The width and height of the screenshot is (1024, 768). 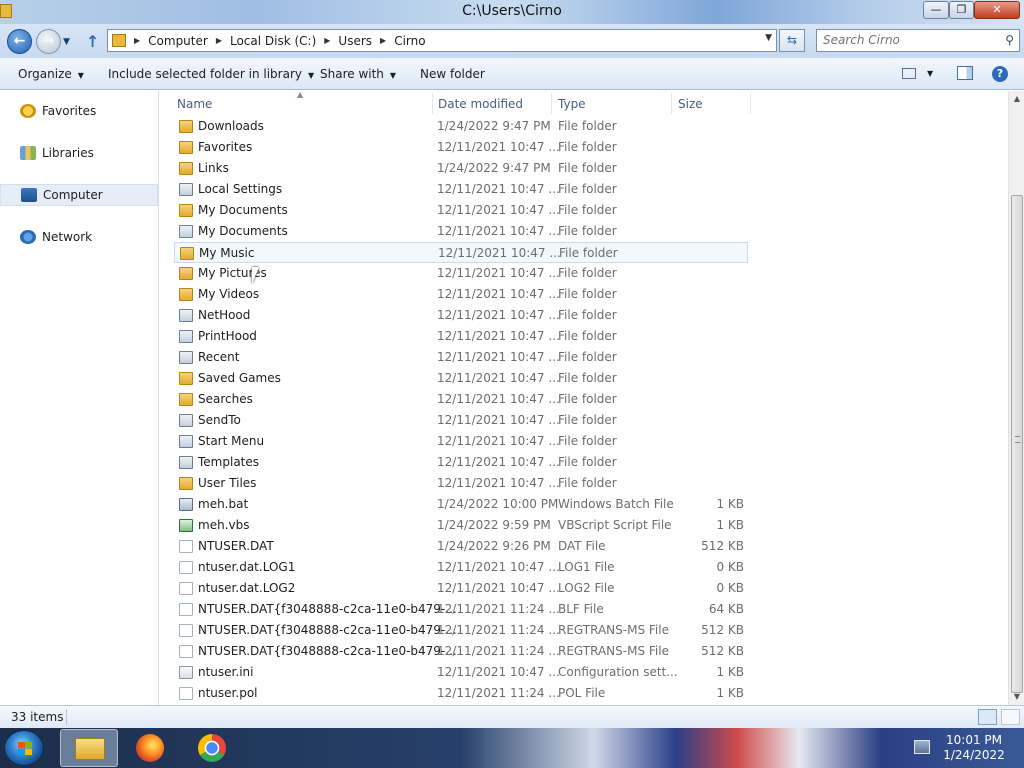 I want to click on minimize-button: —, so click(x=936, y=10).